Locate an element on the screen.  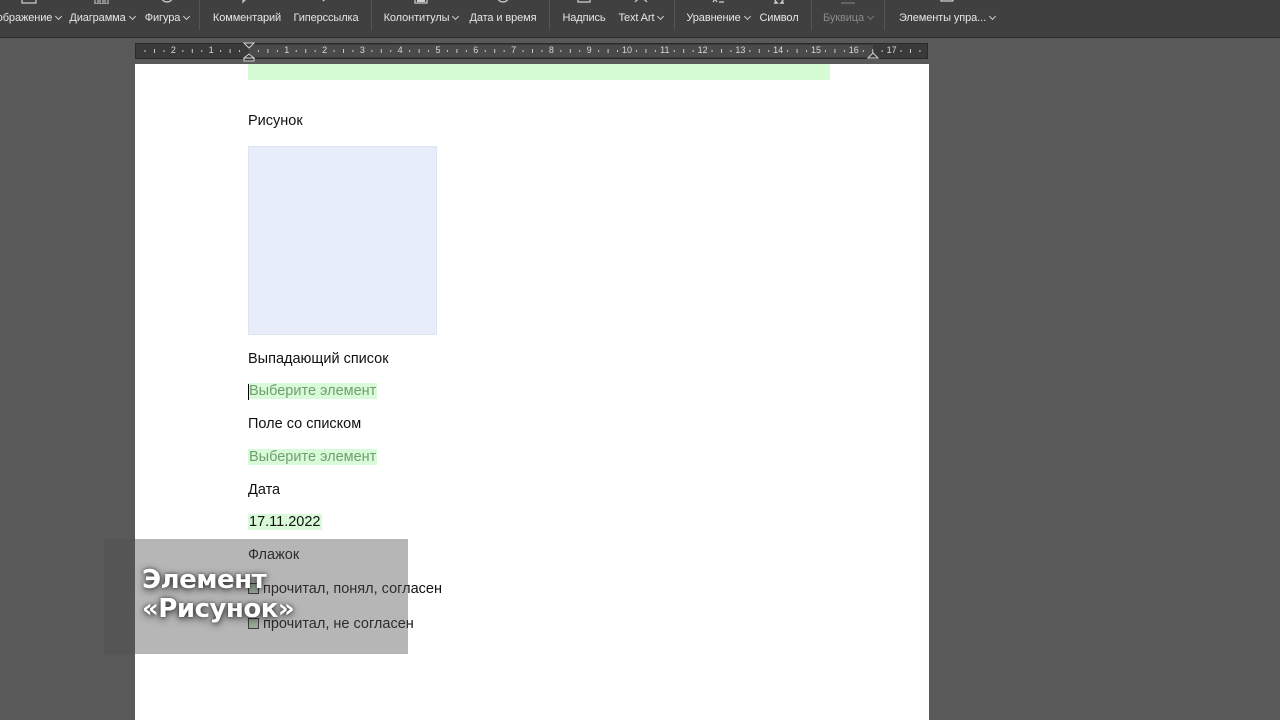
picture-label: Рисунок is located at coordinates (275, 121).